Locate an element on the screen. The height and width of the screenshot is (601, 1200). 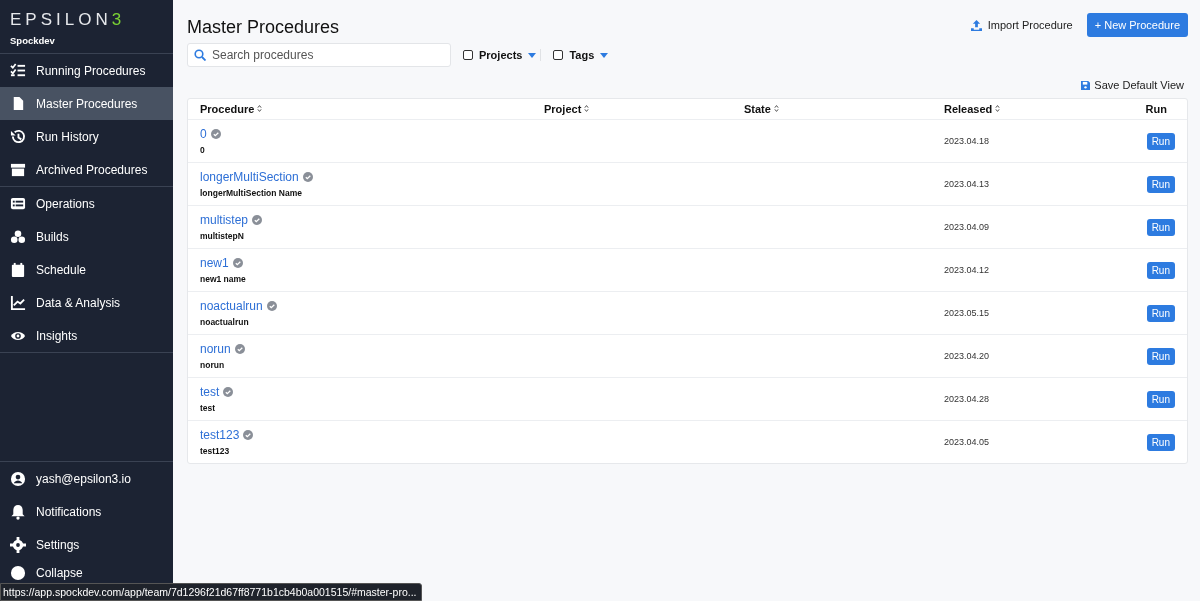
procedure-subtitle: new1 name is located at coordinates (223, 279).